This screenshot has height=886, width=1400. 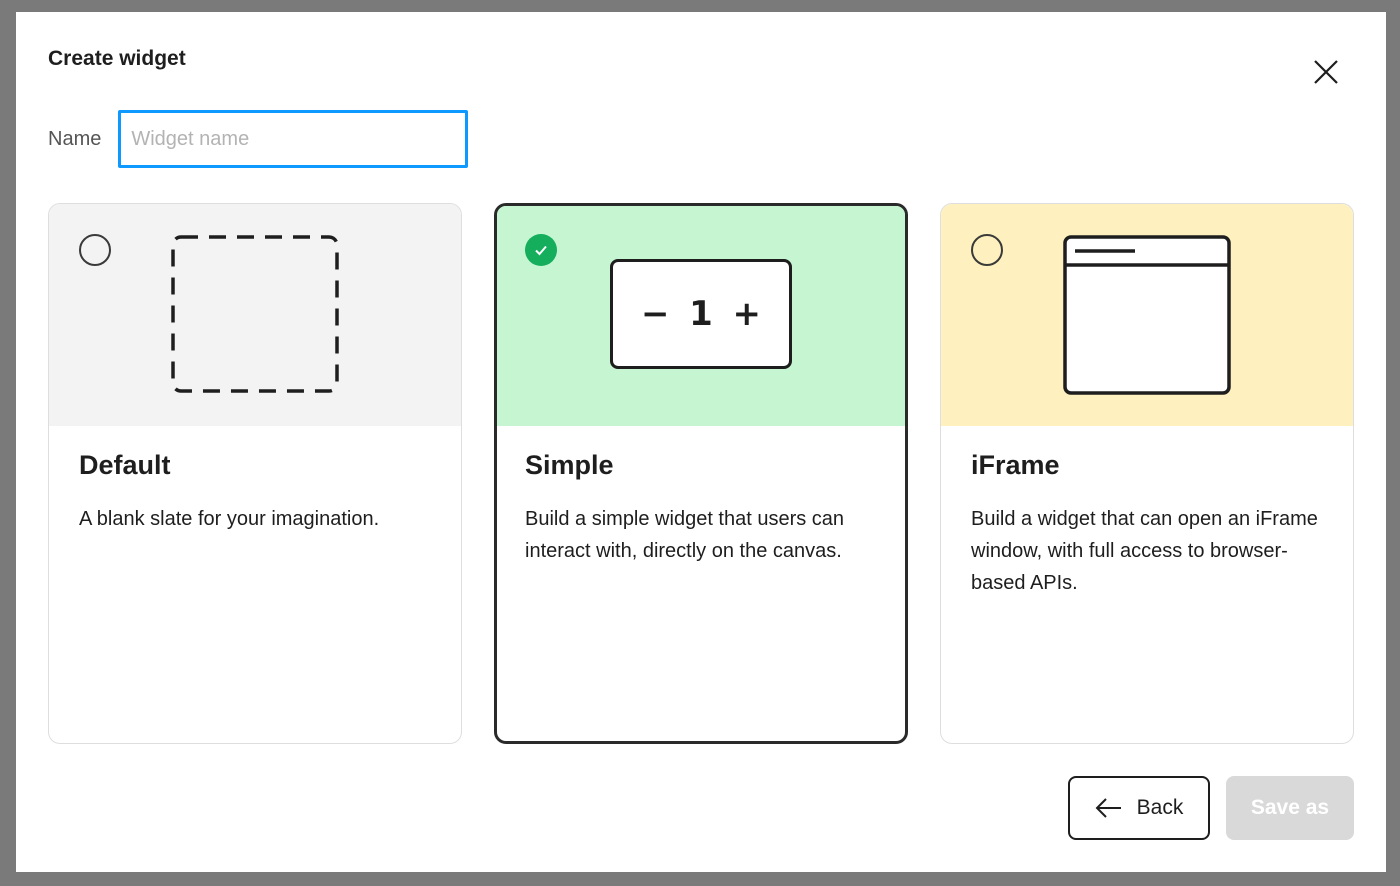 I want to click on name-label: Name, so click(x=75, y=138).